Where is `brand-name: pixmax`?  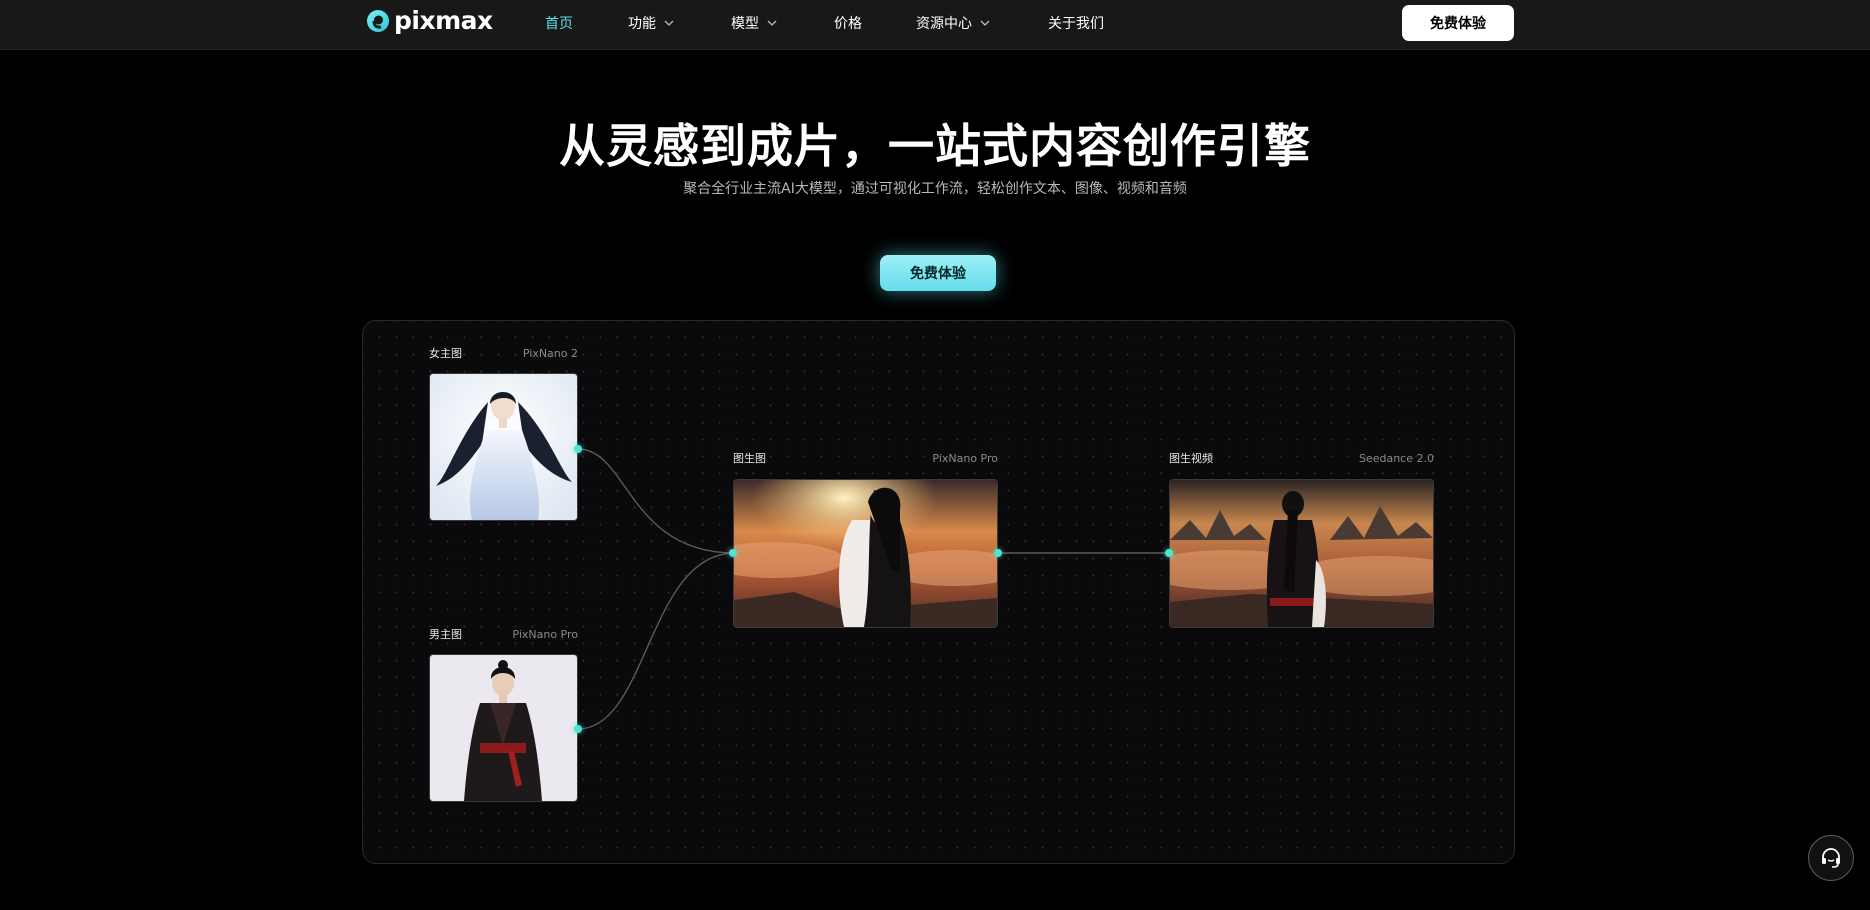
brand-name: pixmax is located at coordinates (443, 20).